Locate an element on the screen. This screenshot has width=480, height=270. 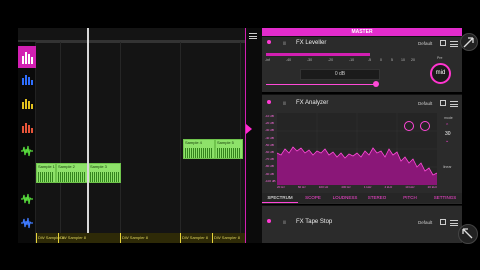
freq-label: 20 kHz is located at coordinates (432, 187).